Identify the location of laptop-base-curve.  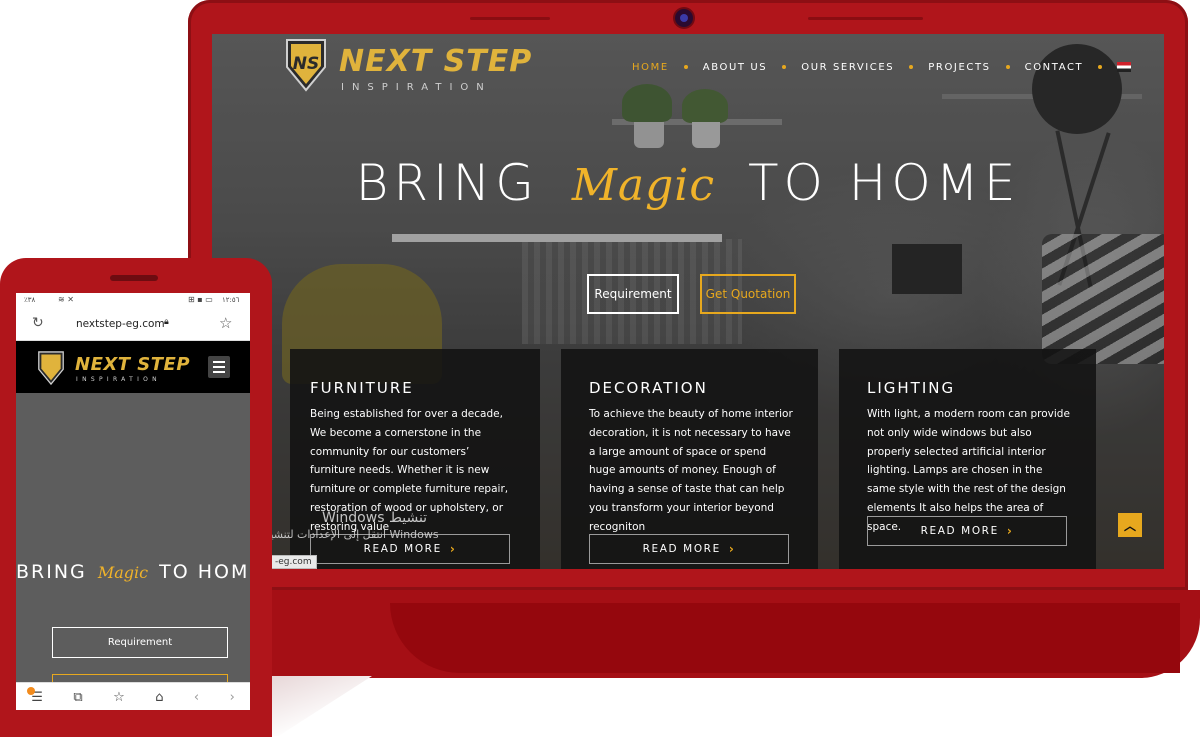
(785, 638).